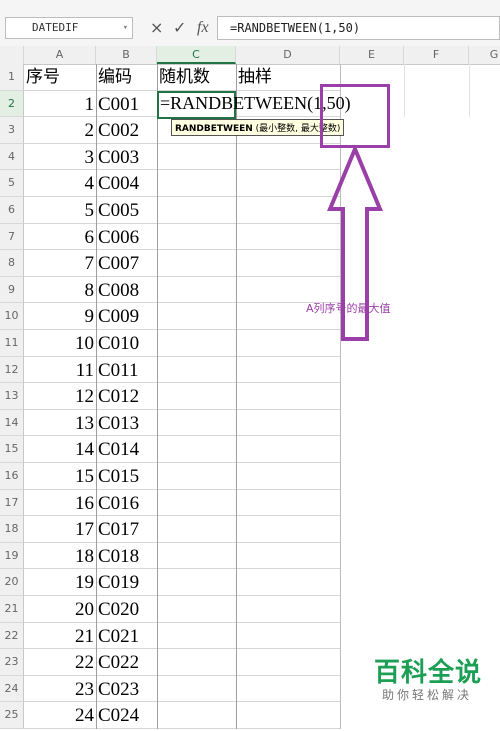  What do you see at coordinates (156, 28) in the screenshot?
I see `cancel-icon: ×` at bounding box center [156, 28].